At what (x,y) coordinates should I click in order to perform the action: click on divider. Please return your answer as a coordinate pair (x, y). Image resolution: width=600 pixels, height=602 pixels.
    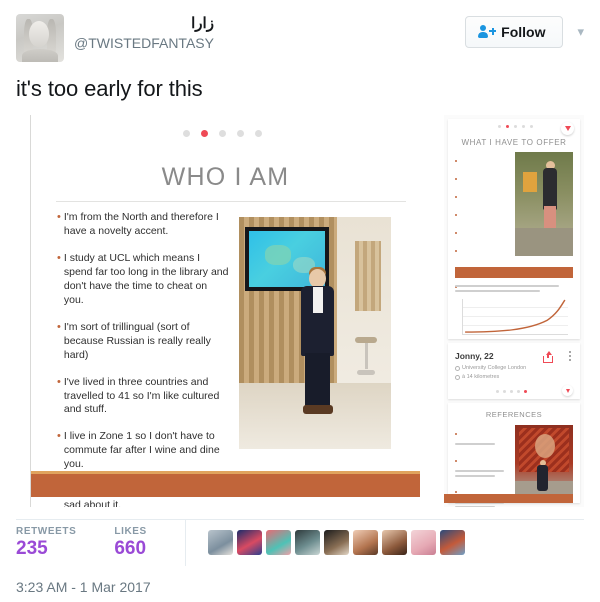
    Looking at the image, I should click on (231, 201).